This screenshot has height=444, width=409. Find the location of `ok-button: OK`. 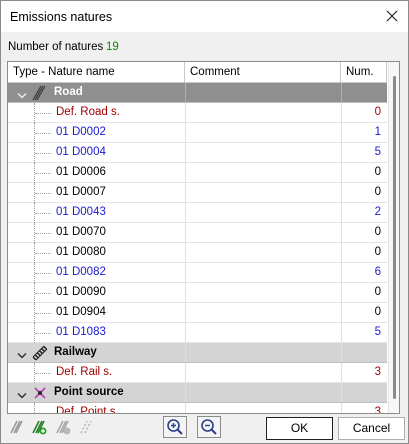

ok-button: OK is located at coordinates (299, 428).